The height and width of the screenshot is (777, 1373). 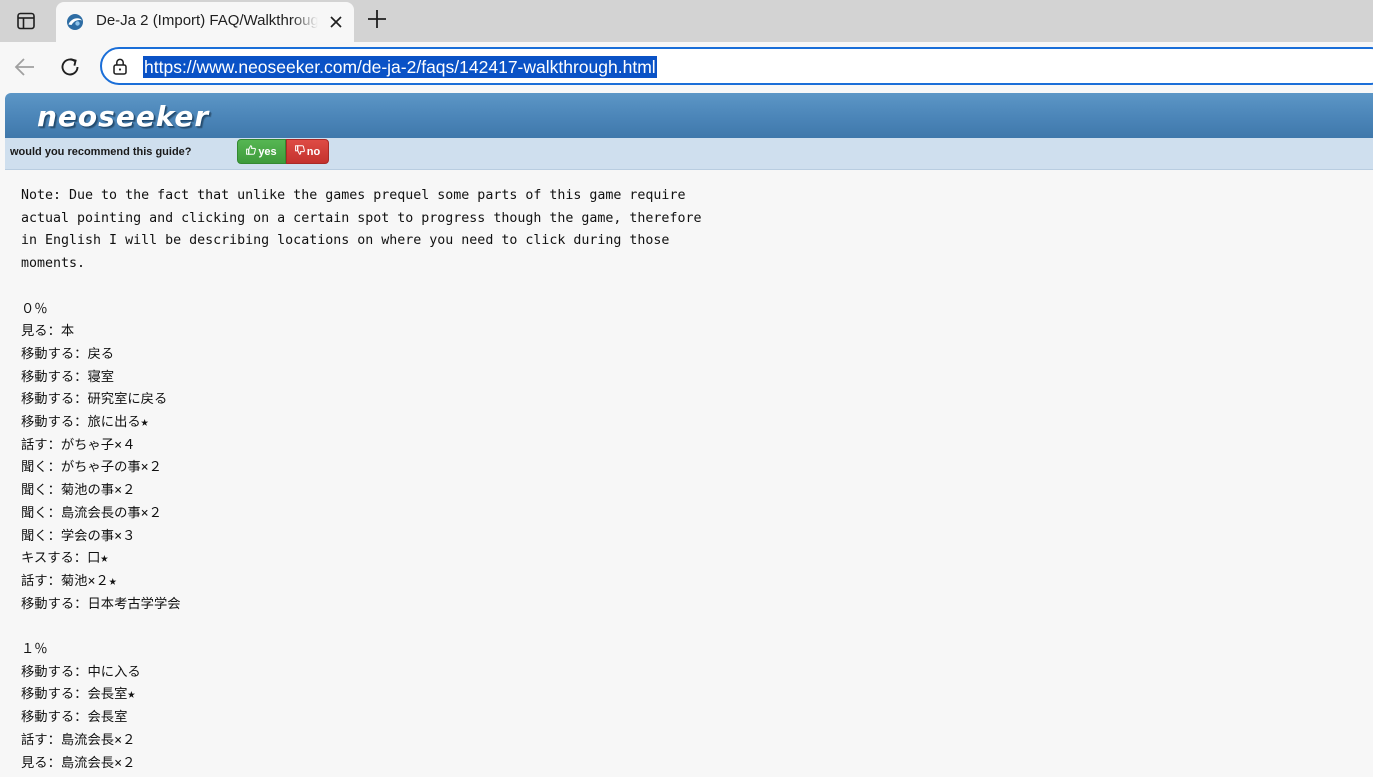 I want to click on guide-line: 聞く：がちゃ子の事×２, so click(x=91, y=468).